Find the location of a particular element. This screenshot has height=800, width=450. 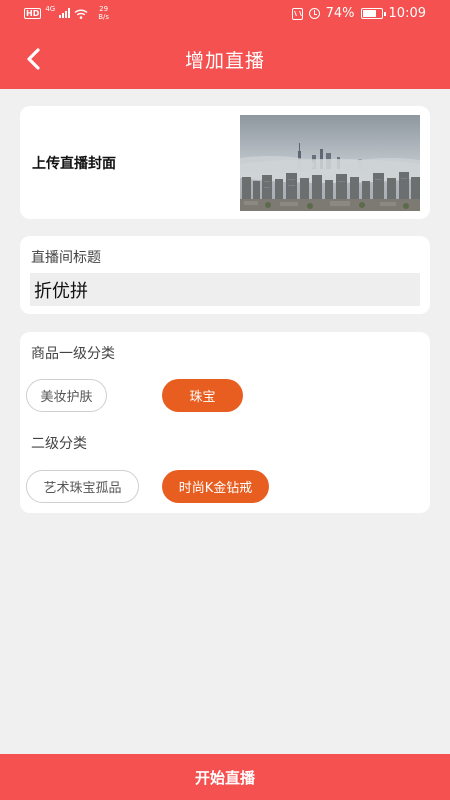

start-live-button: 开始直播 is located at coordinates (225, 777).